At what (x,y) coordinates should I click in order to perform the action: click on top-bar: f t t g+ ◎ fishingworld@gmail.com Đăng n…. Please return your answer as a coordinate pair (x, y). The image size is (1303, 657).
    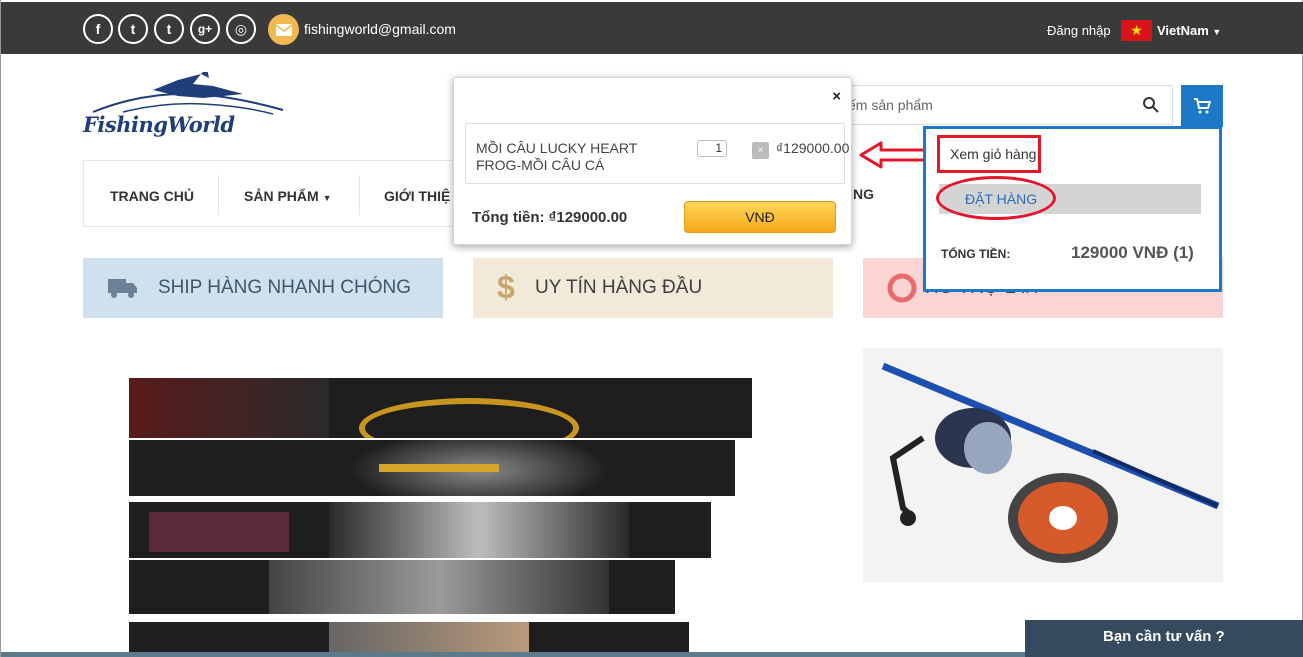
    Looking at the image, I should click on (652, 28).